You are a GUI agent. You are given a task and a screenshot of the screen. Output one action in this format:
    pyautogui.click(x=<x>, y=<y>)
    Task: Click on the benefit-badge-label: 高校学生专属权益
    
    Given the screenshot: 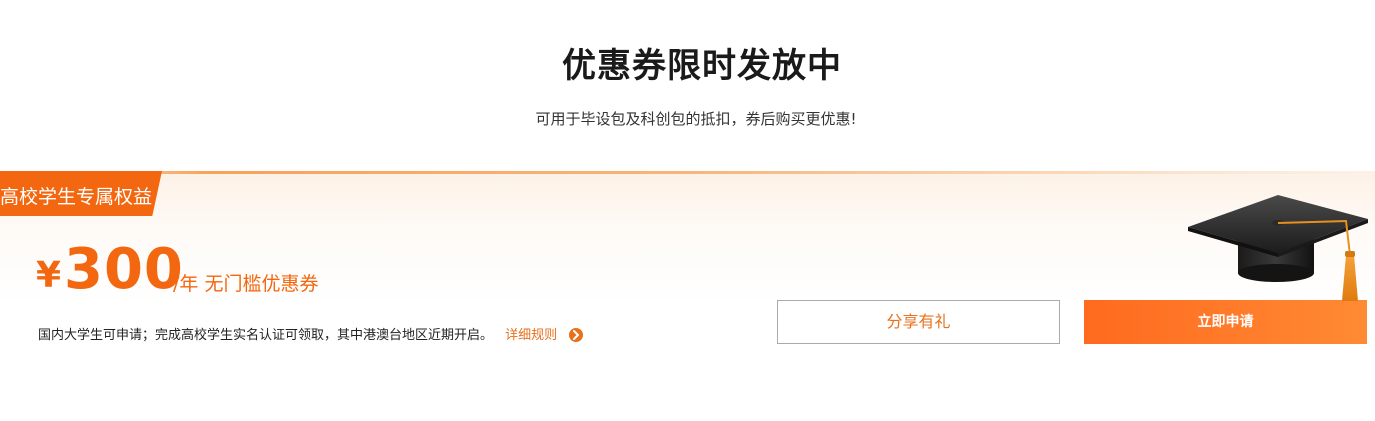 What is the action you would take?
    pyautogui.click(x=76, y=197)
    